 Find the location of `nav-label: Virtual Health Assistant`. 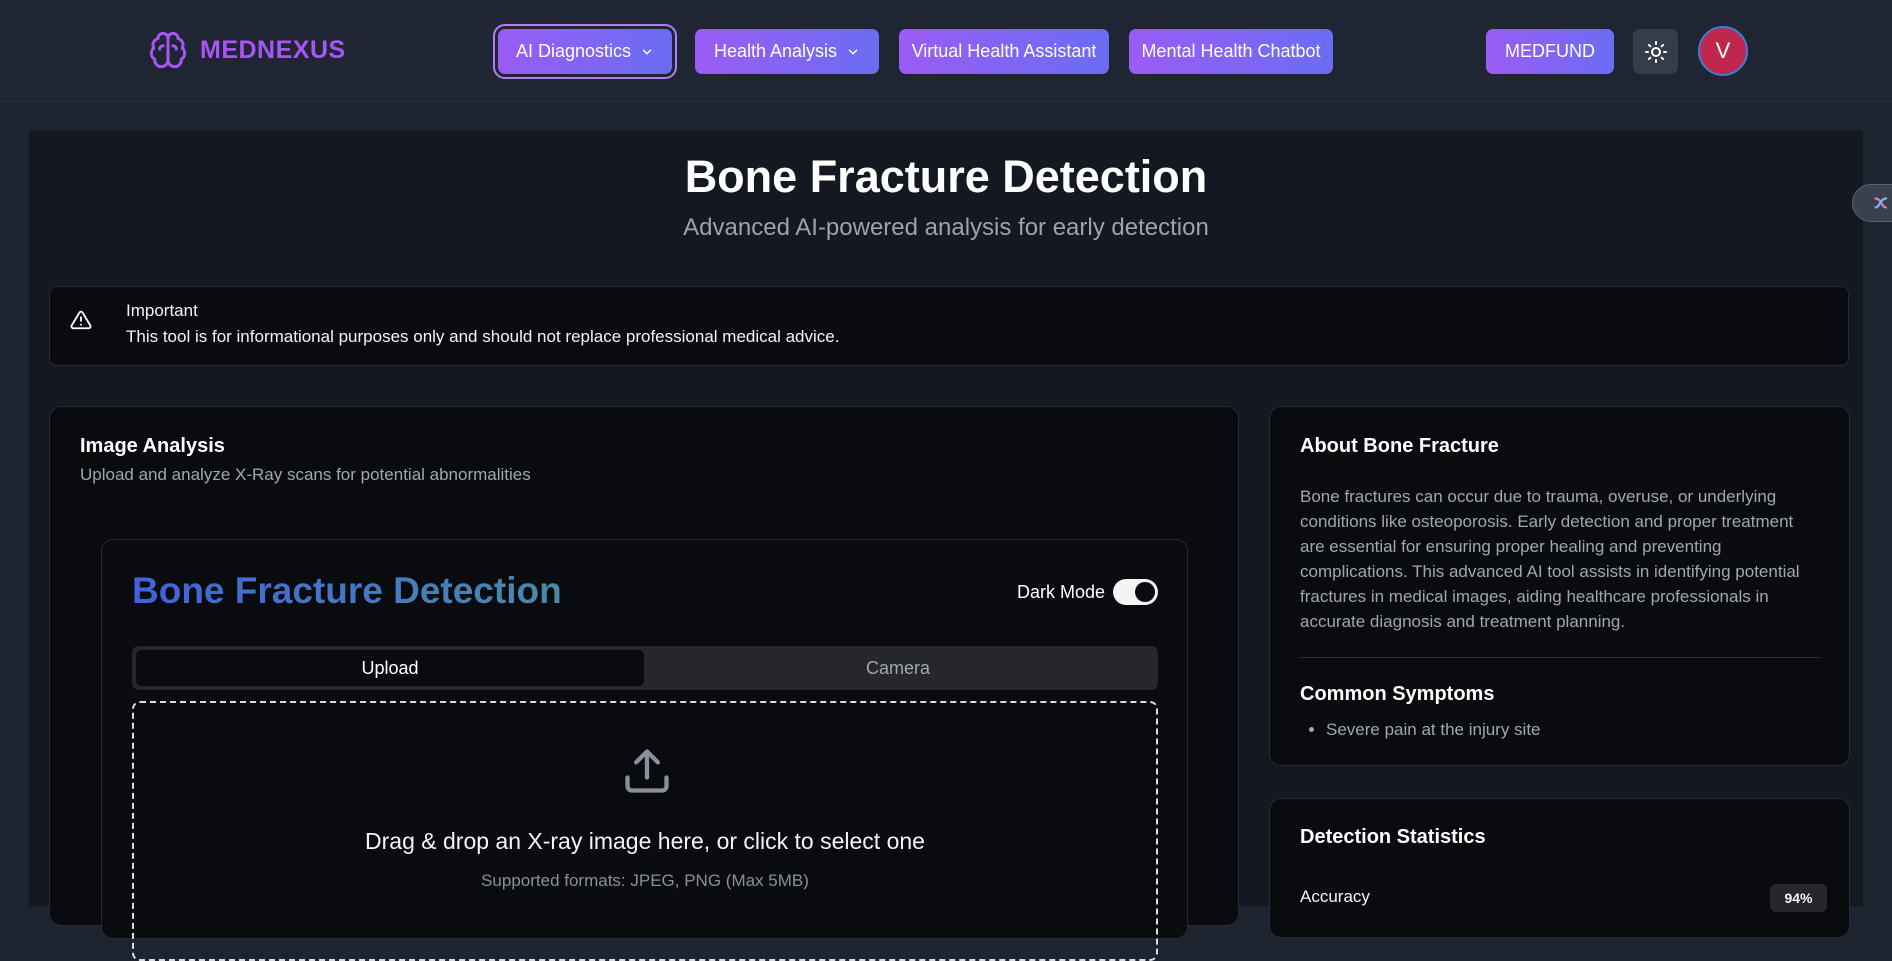

nav-label: Virtual Health Assistant is located at coordinates (1004, 51).